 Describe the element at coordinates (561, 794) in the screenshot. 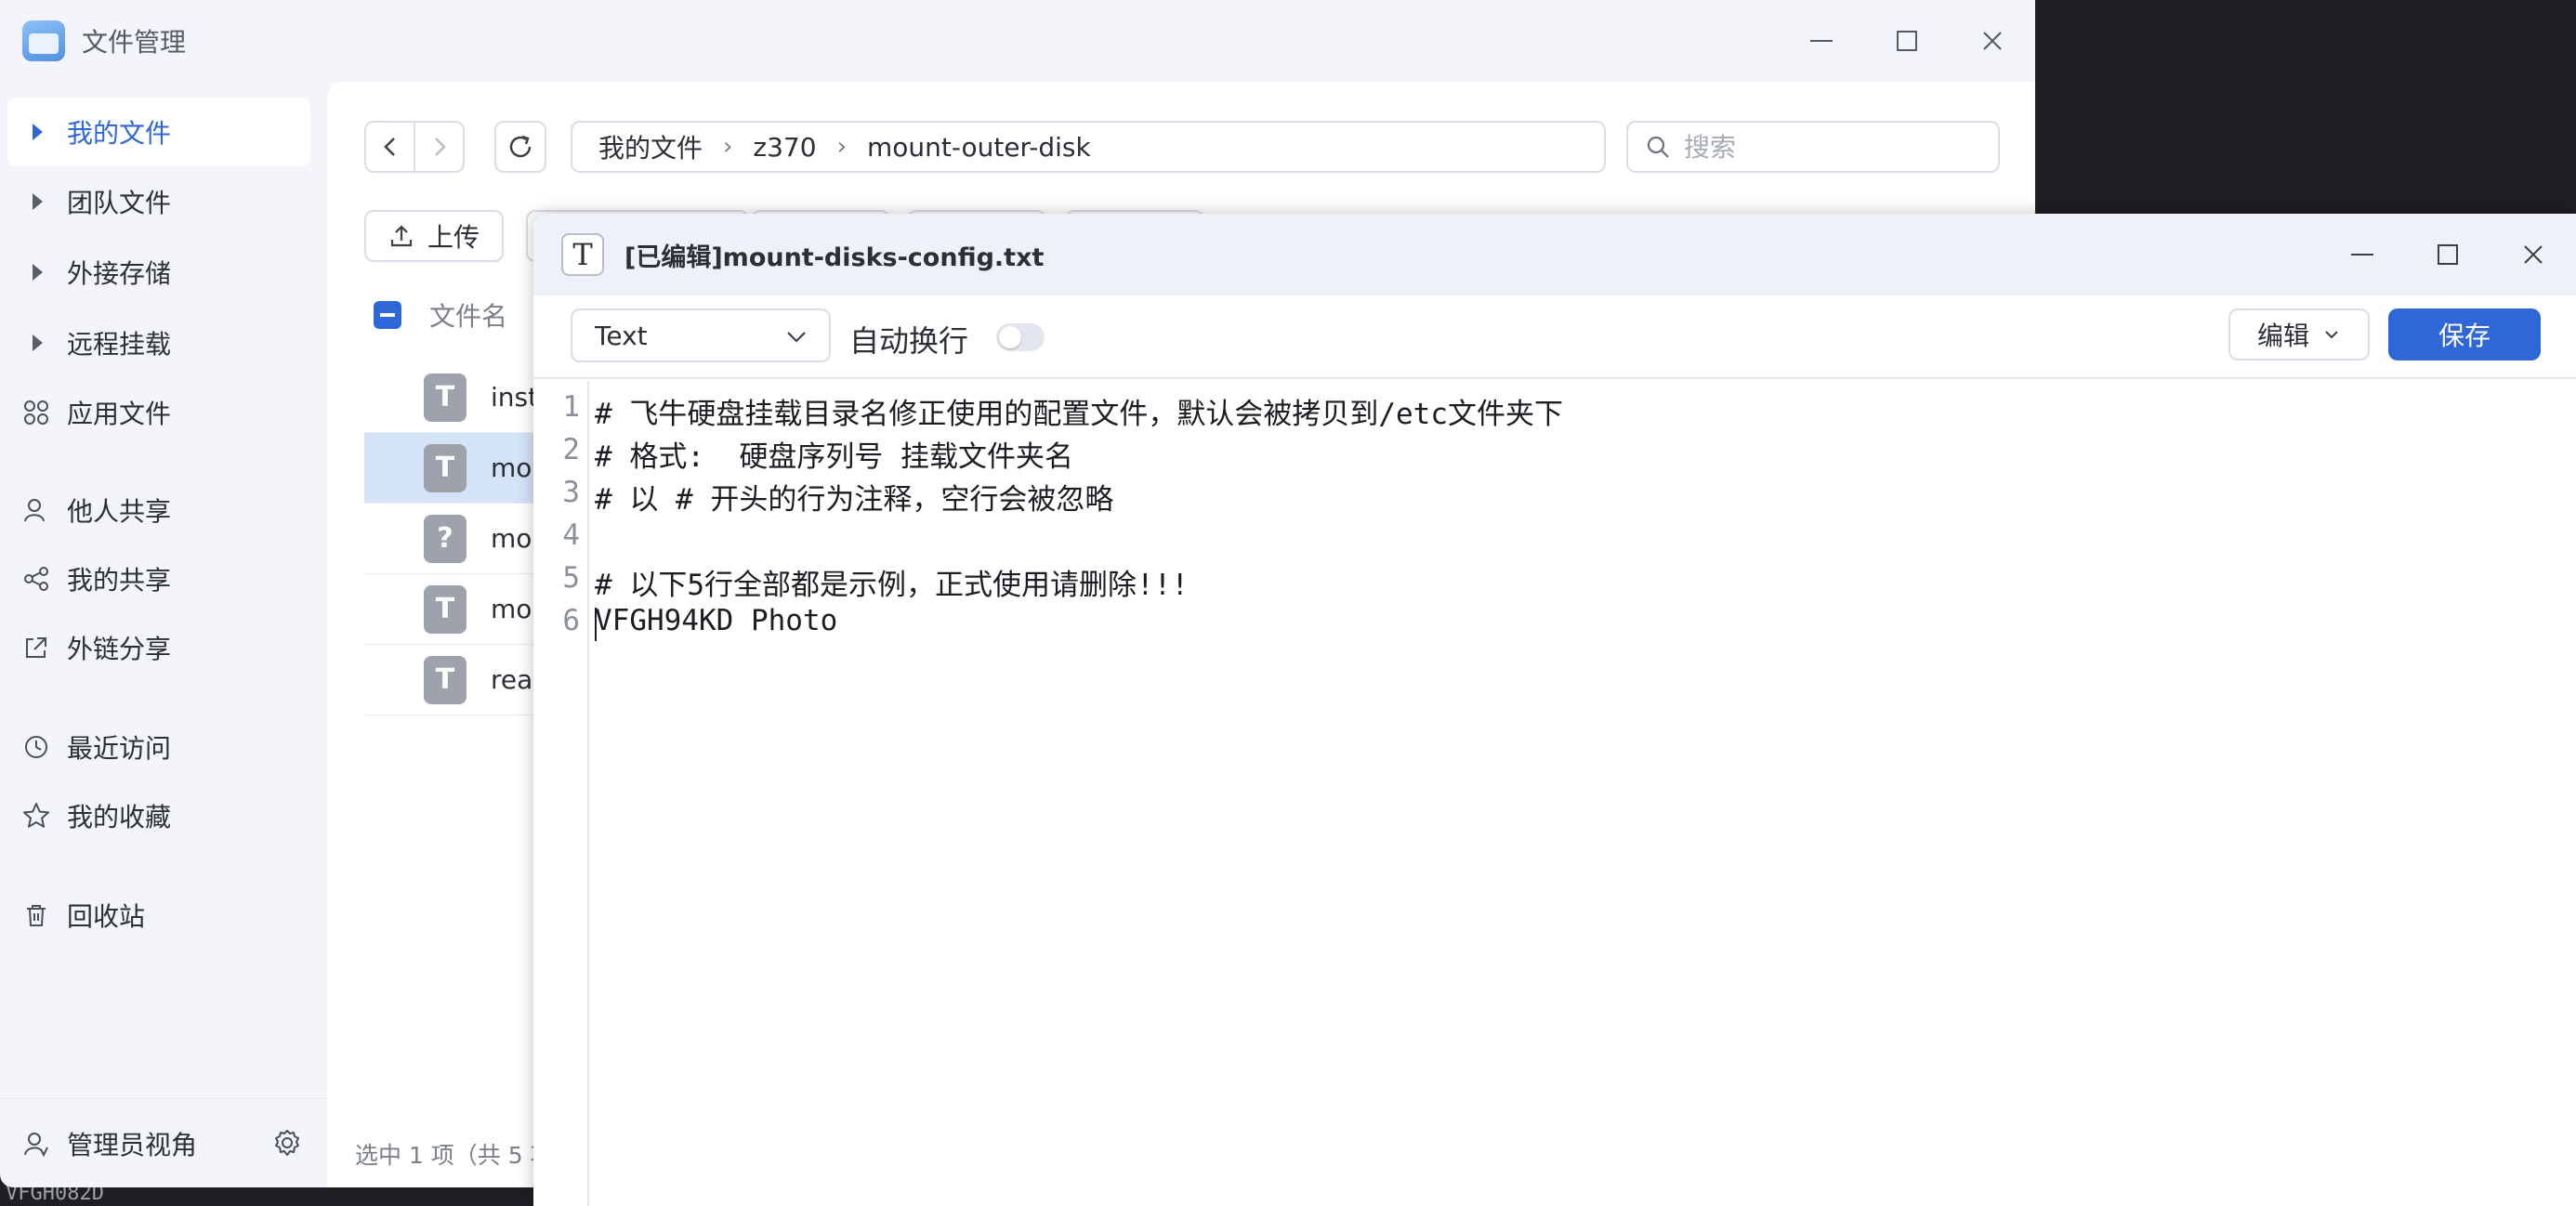

I see `line-number-gutter: 1 2 3 4 5 6` at that location.